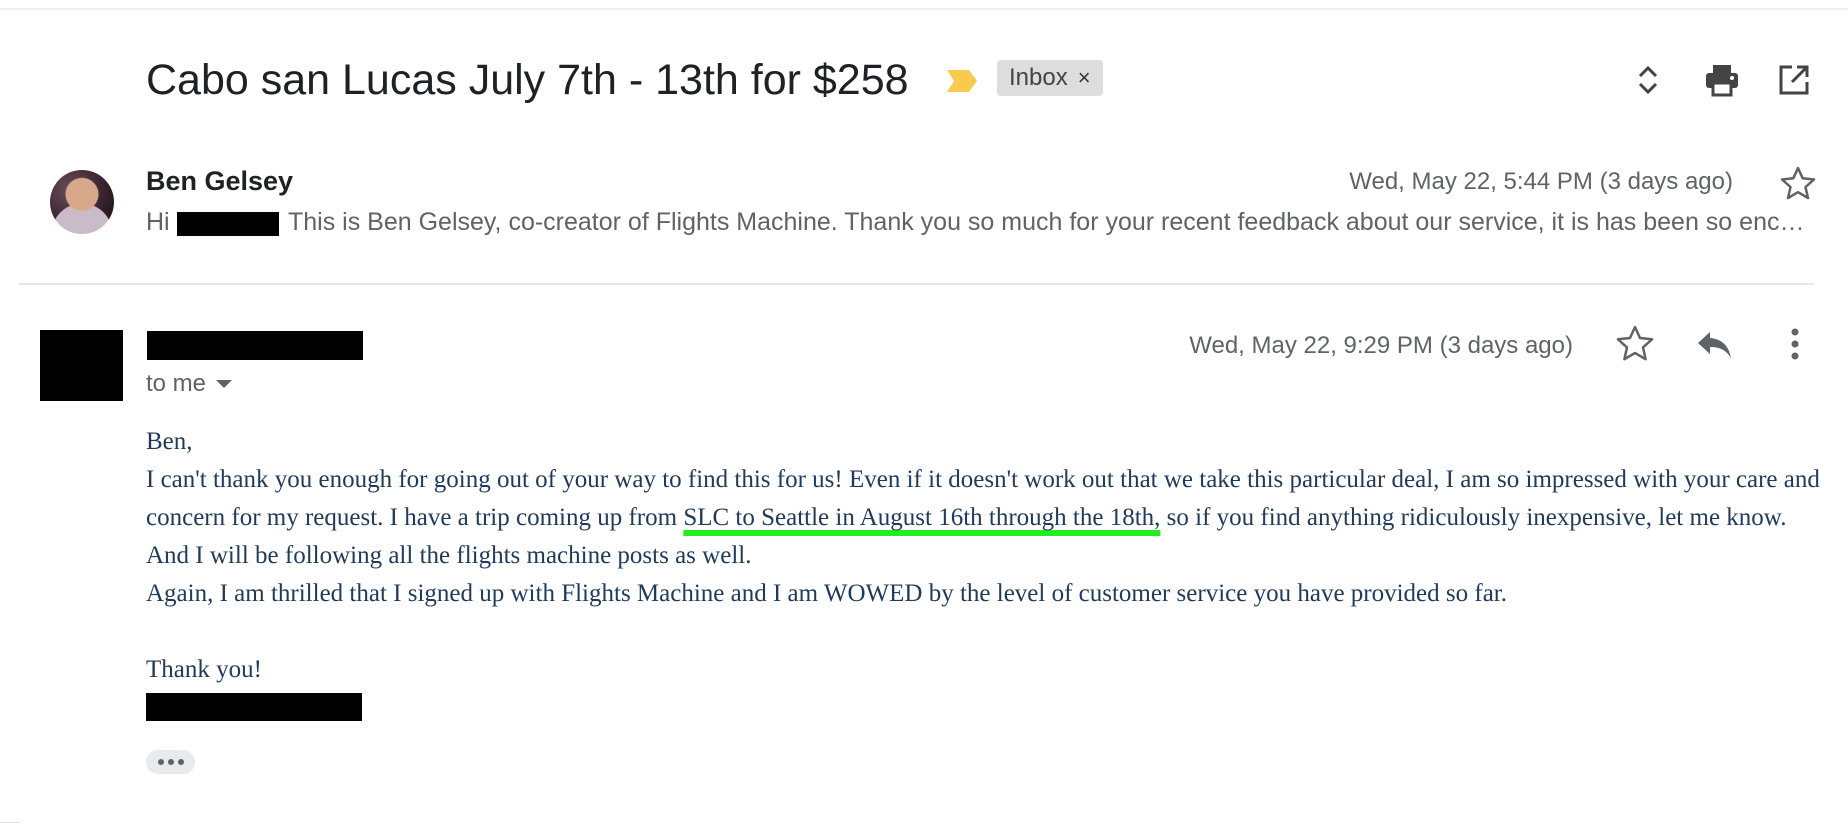  Describe the element at coordinates (1722, 80) in the screenshot. I see `print-icon` at that location.